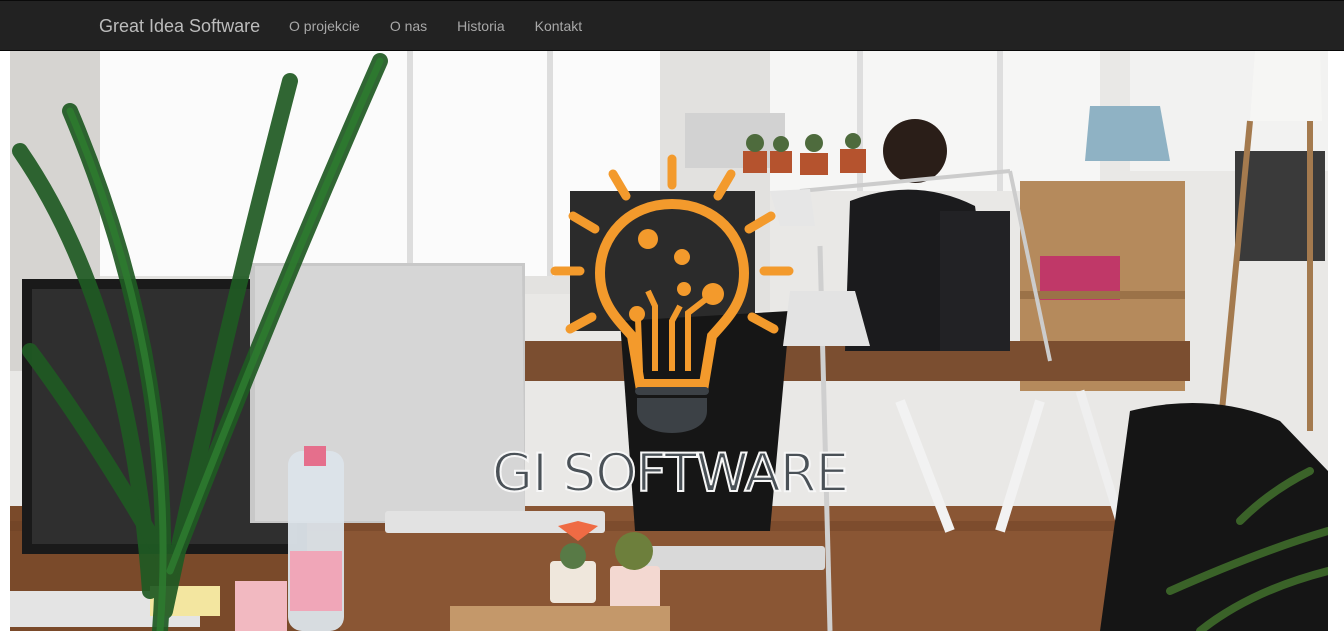 The height and width of the screenshot is (631, 1344). Describe the element at coordinates (558, 26) in the screenshot. I see `nav-link-kontakt: Kontakt` at that location.